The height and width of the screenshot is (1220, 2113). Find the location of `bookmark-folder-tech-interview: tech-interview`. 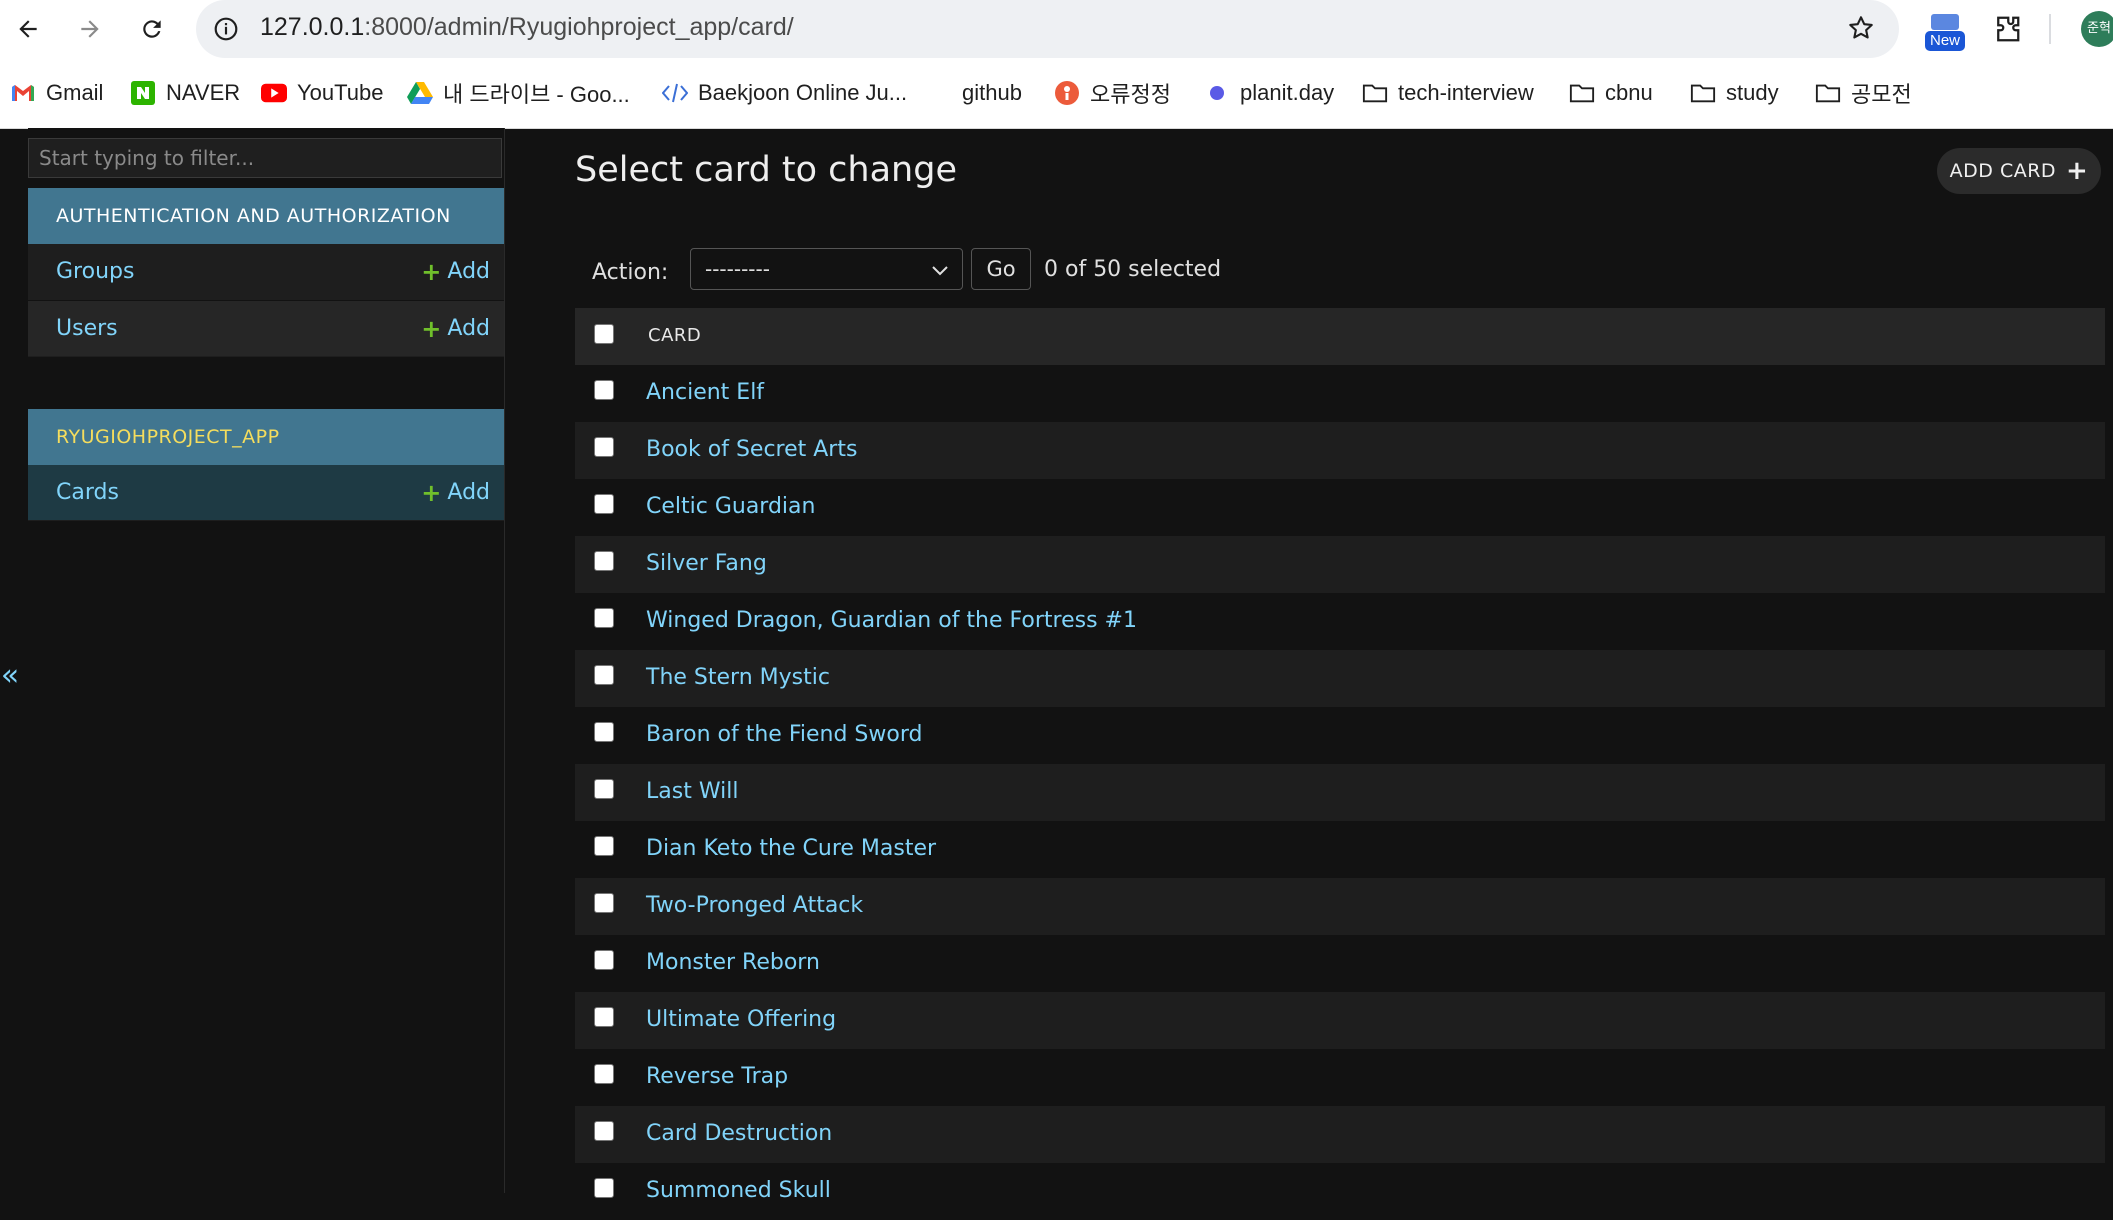

bookmark-folder-tech-interview: tech-interview is located at coordinates (1448, 93).